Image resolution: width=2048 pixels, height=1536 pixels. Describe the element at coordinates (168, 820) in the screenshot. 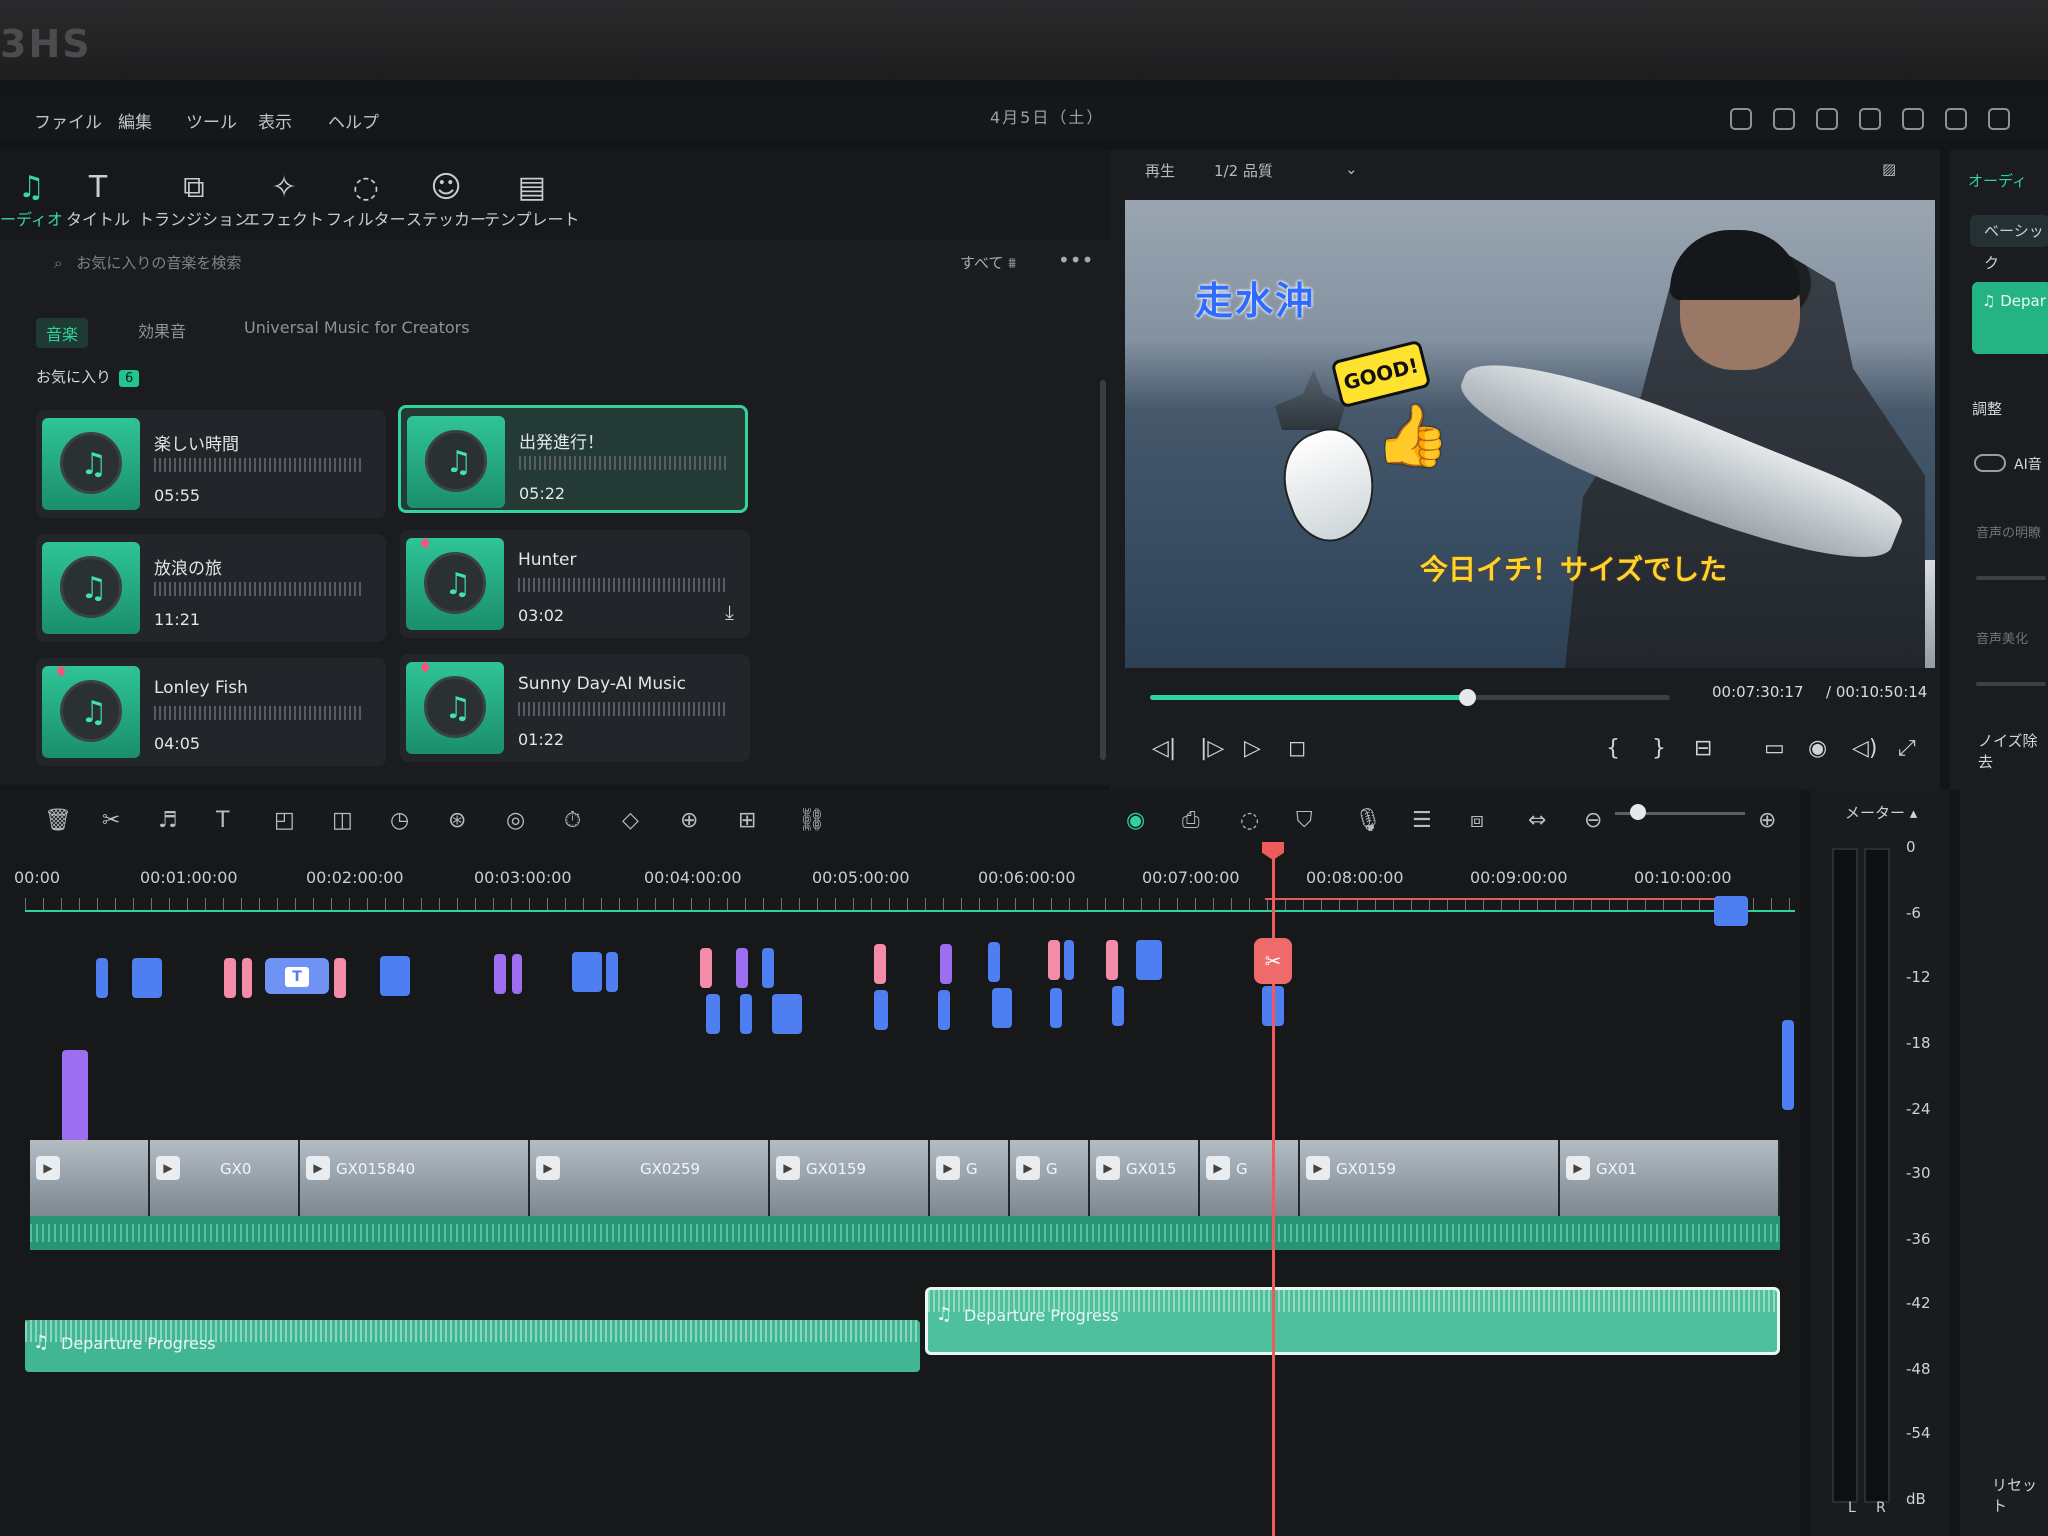

I see `audio-edit-icon: ♬` at that location.